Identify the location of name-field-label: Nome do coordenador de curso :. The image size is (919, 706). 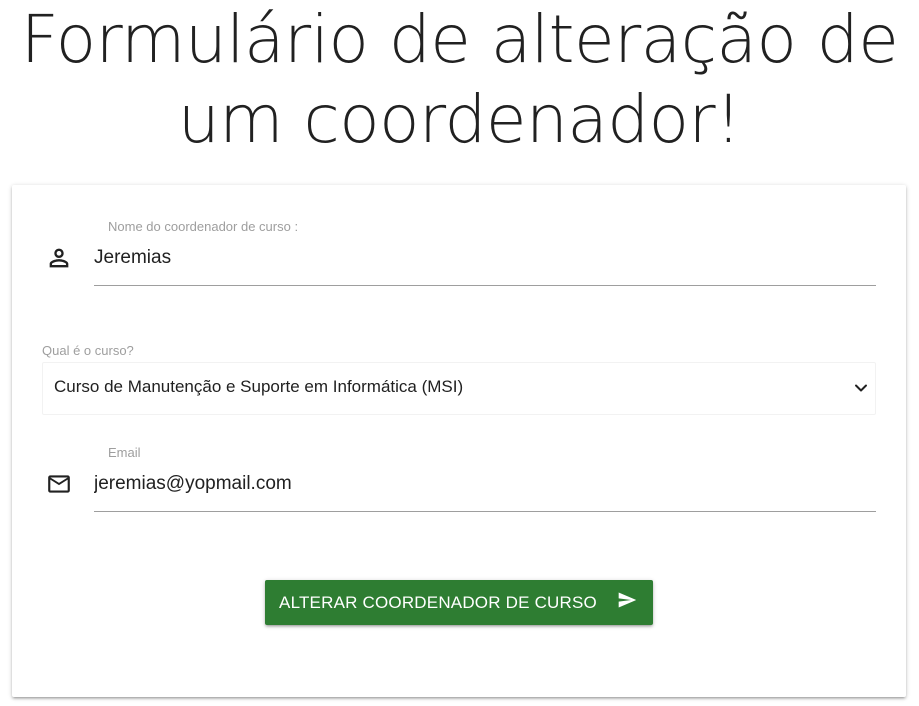
(203, 226).